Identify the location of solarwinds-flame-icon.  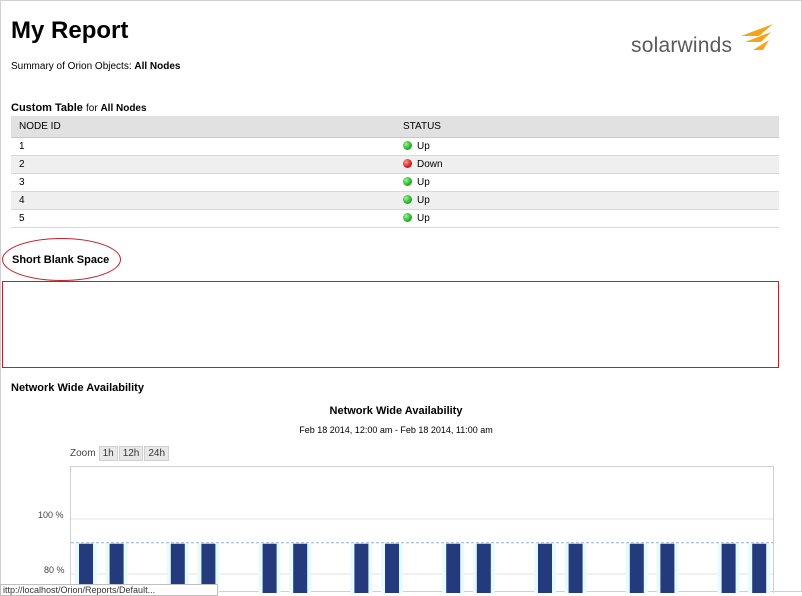
(757, 37).